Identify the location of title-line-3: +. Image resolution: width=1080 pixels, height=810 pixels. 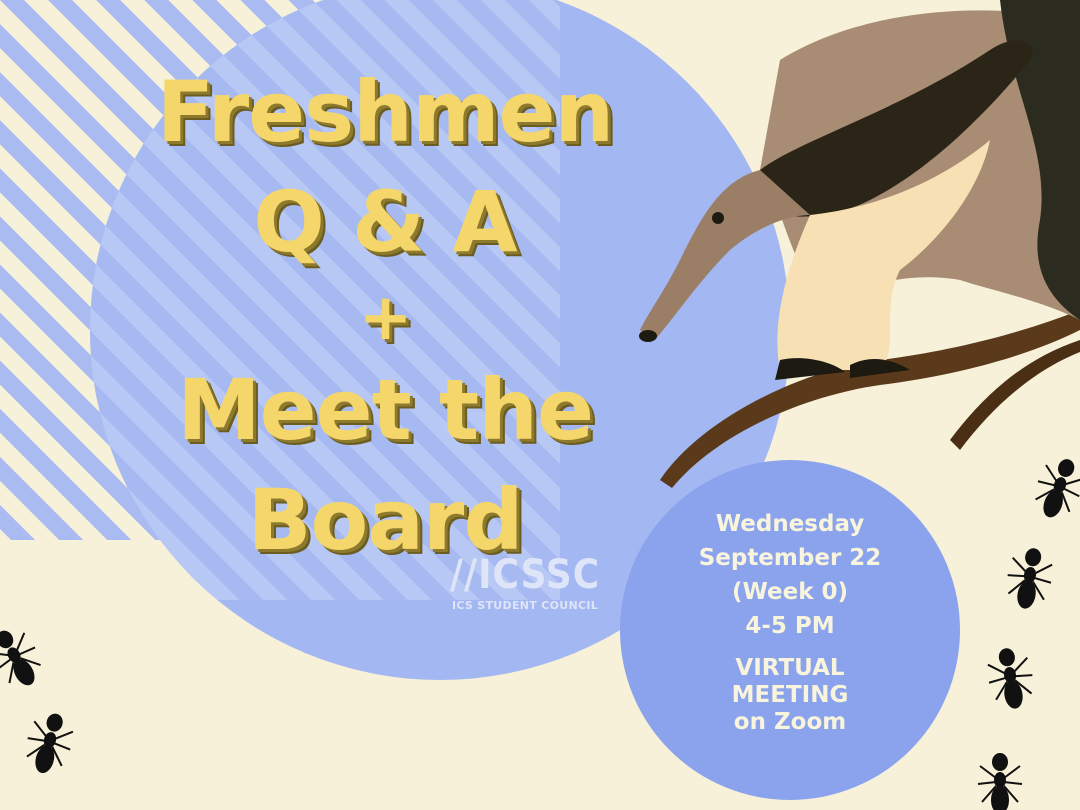
(385, 318).